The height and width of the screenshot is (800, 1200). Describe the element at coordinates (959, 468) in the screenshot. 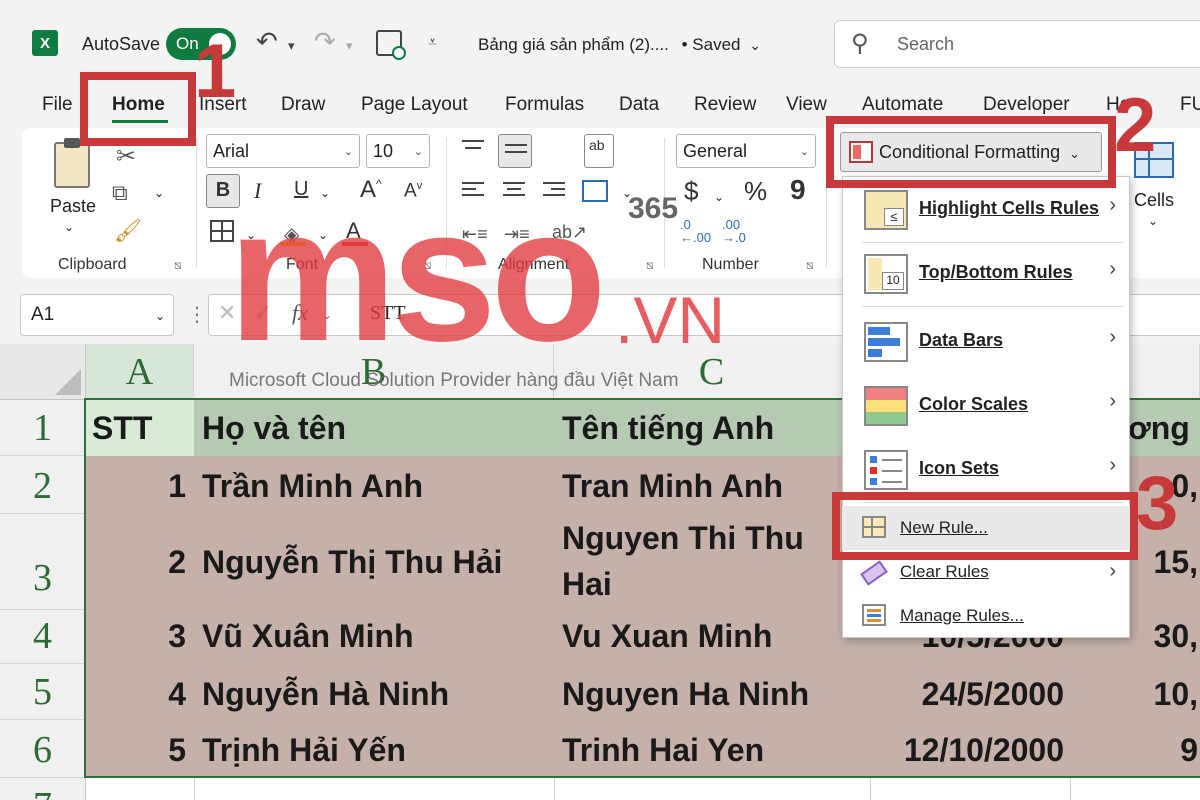

I see `menu-item-label: Icon Sets` at that location.